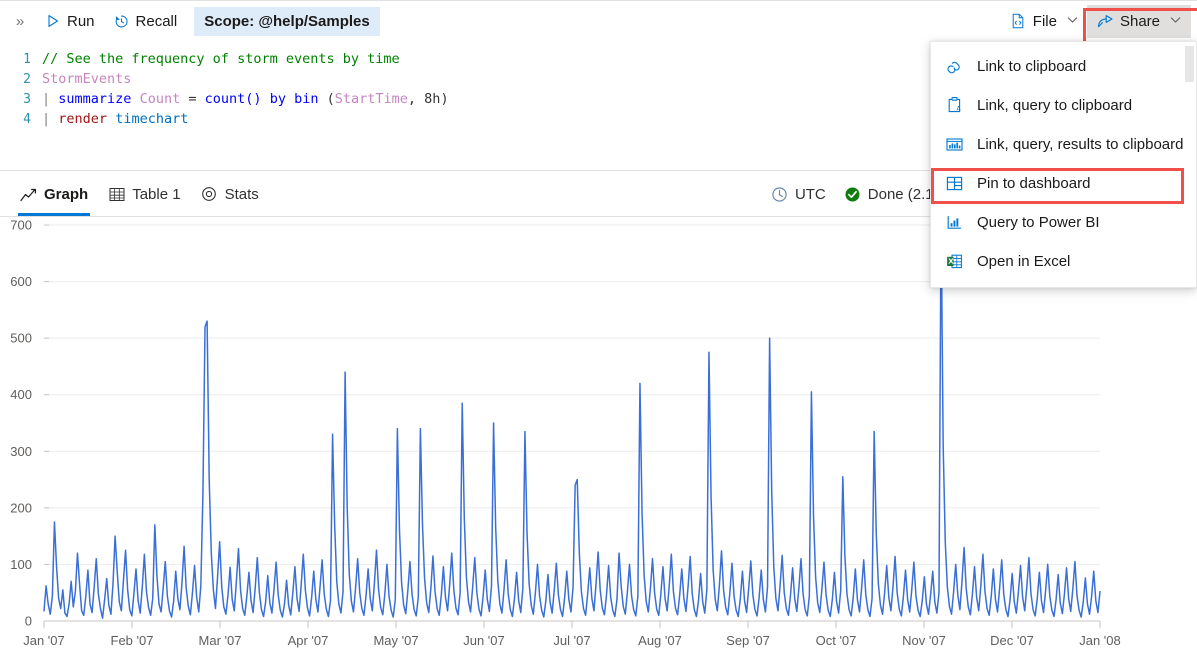 This screenshot has width=1197, height=657. Describe the element at coordinates (306, 99) in the screenshot. I see `code-function-bin: bin` at that location.